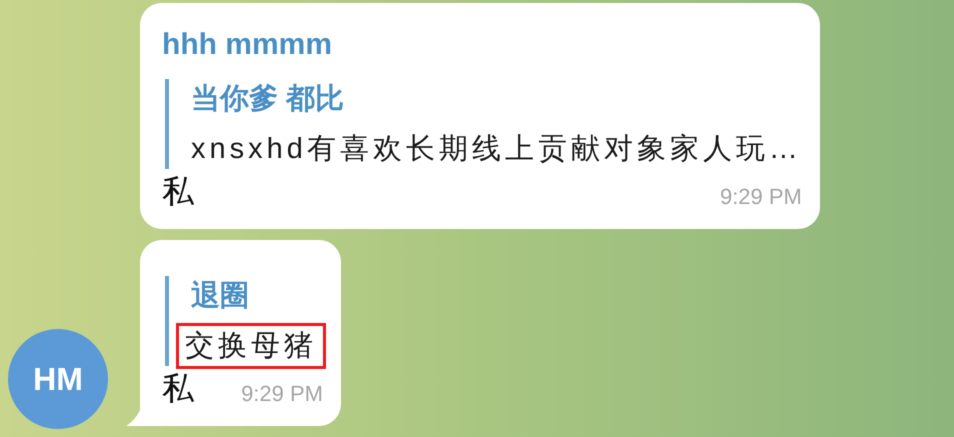  Describe the element at coordinates (251, 346) in the screenshot. I see `highlighted-quote-text: 交换母猪` at that location.